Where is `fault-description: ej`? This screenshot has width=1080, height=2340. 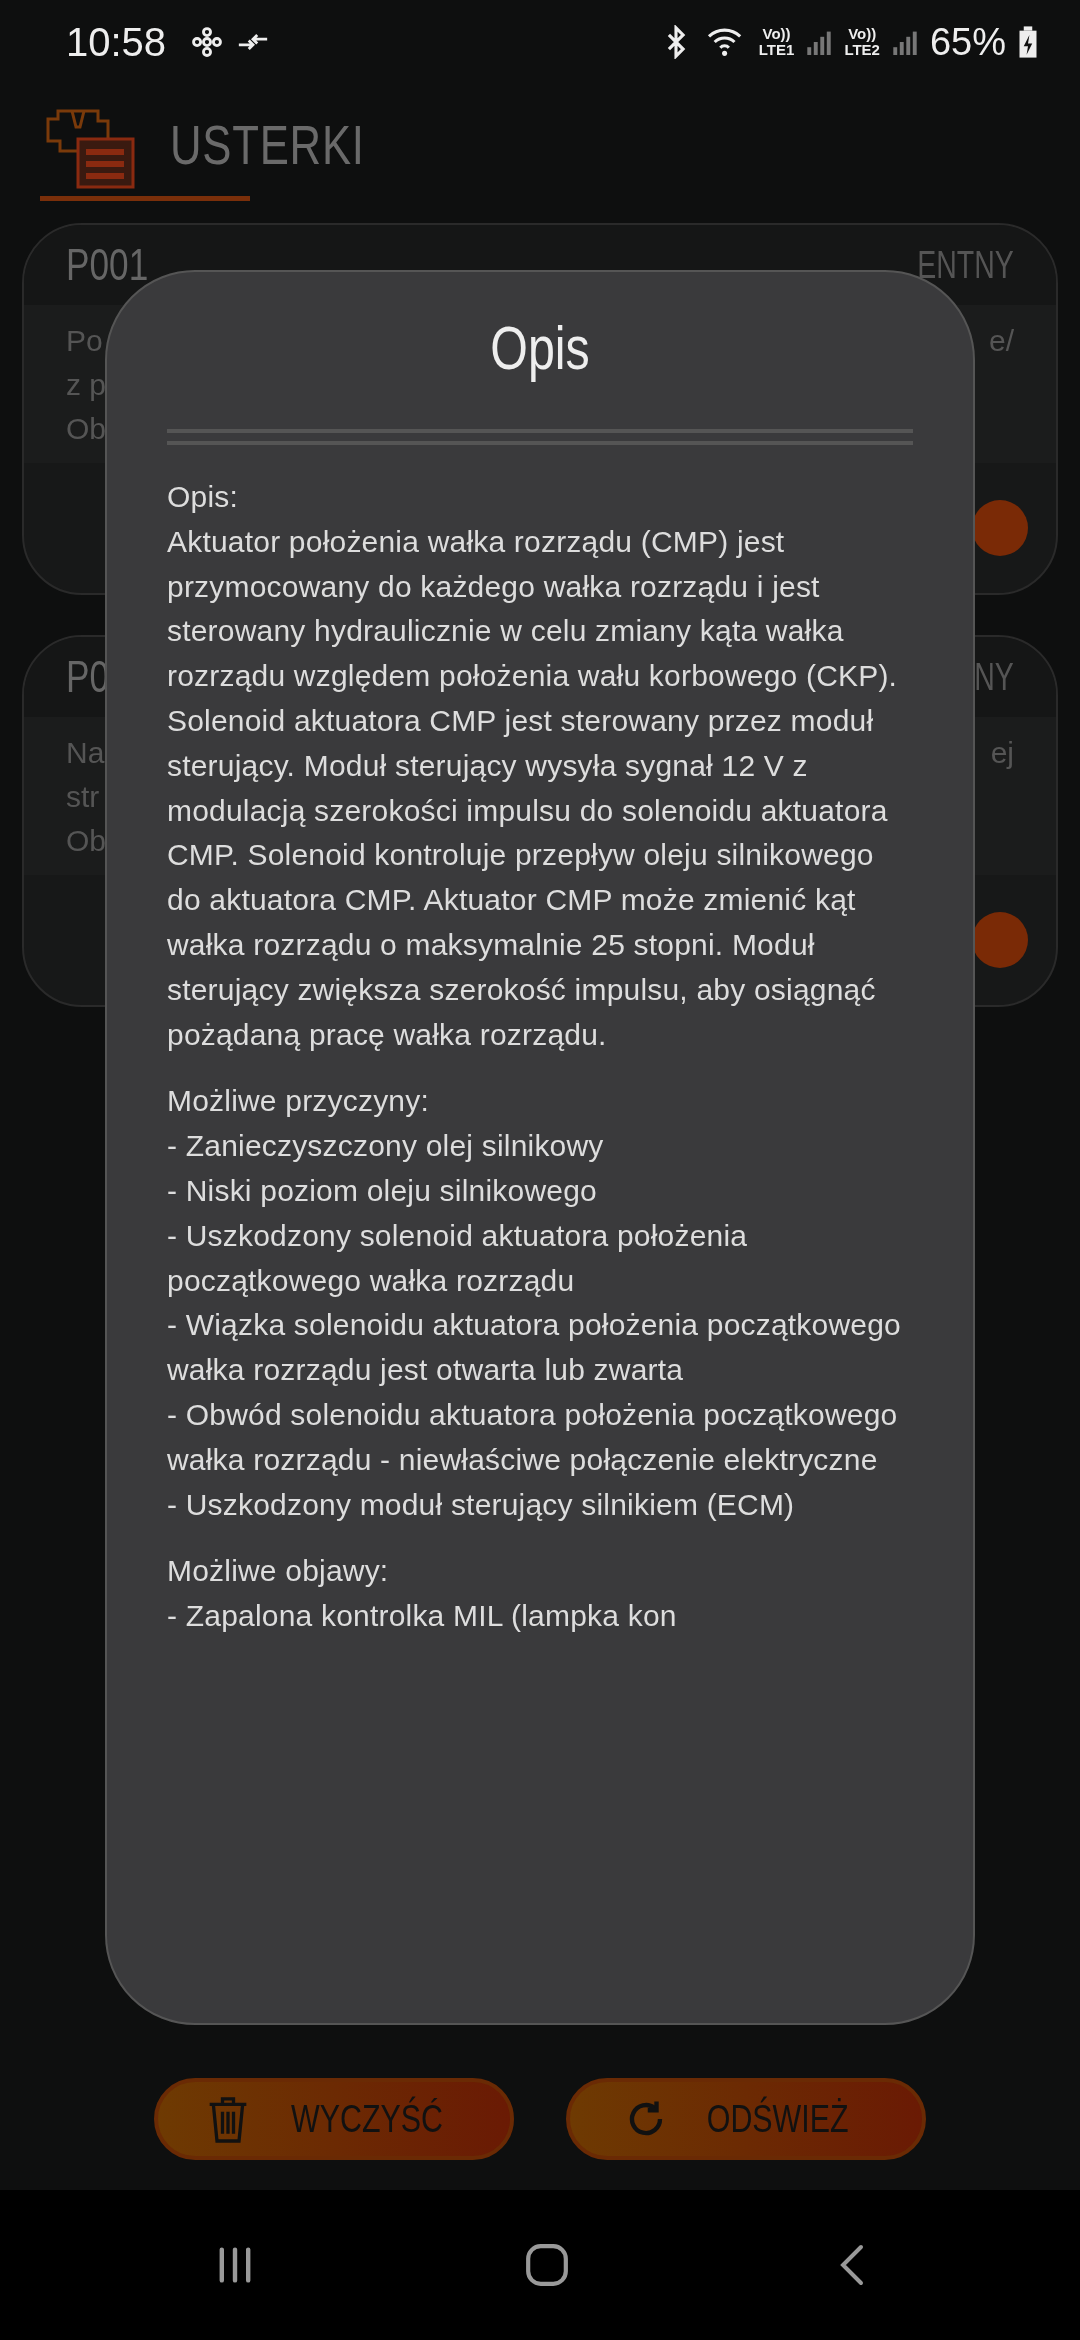
fault-description: ej is located at coordinates (1002, 753).